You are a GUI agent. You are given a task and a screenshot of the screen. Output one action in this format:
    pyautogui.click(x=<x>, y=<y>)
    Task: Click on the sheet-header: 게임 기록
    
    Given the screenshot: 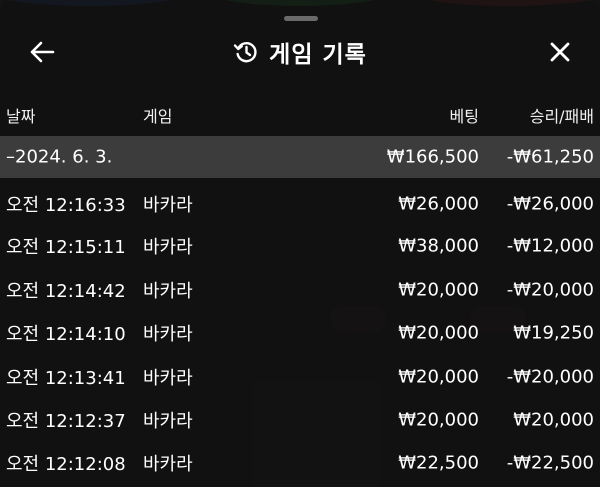 What is the action you would take?
    pyautogui.click(x=300, y=52)
    